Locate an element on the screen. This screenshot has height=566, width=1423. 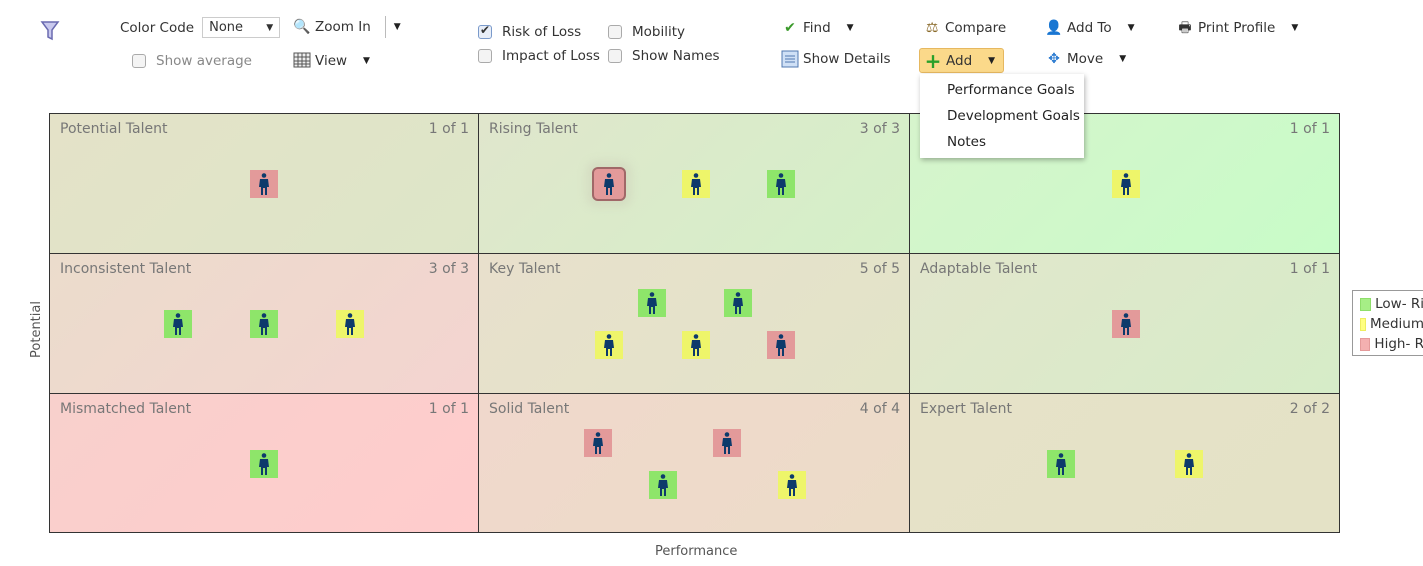
zoom-dropdown-caret: ▼ is located at coordinates (397, 27).